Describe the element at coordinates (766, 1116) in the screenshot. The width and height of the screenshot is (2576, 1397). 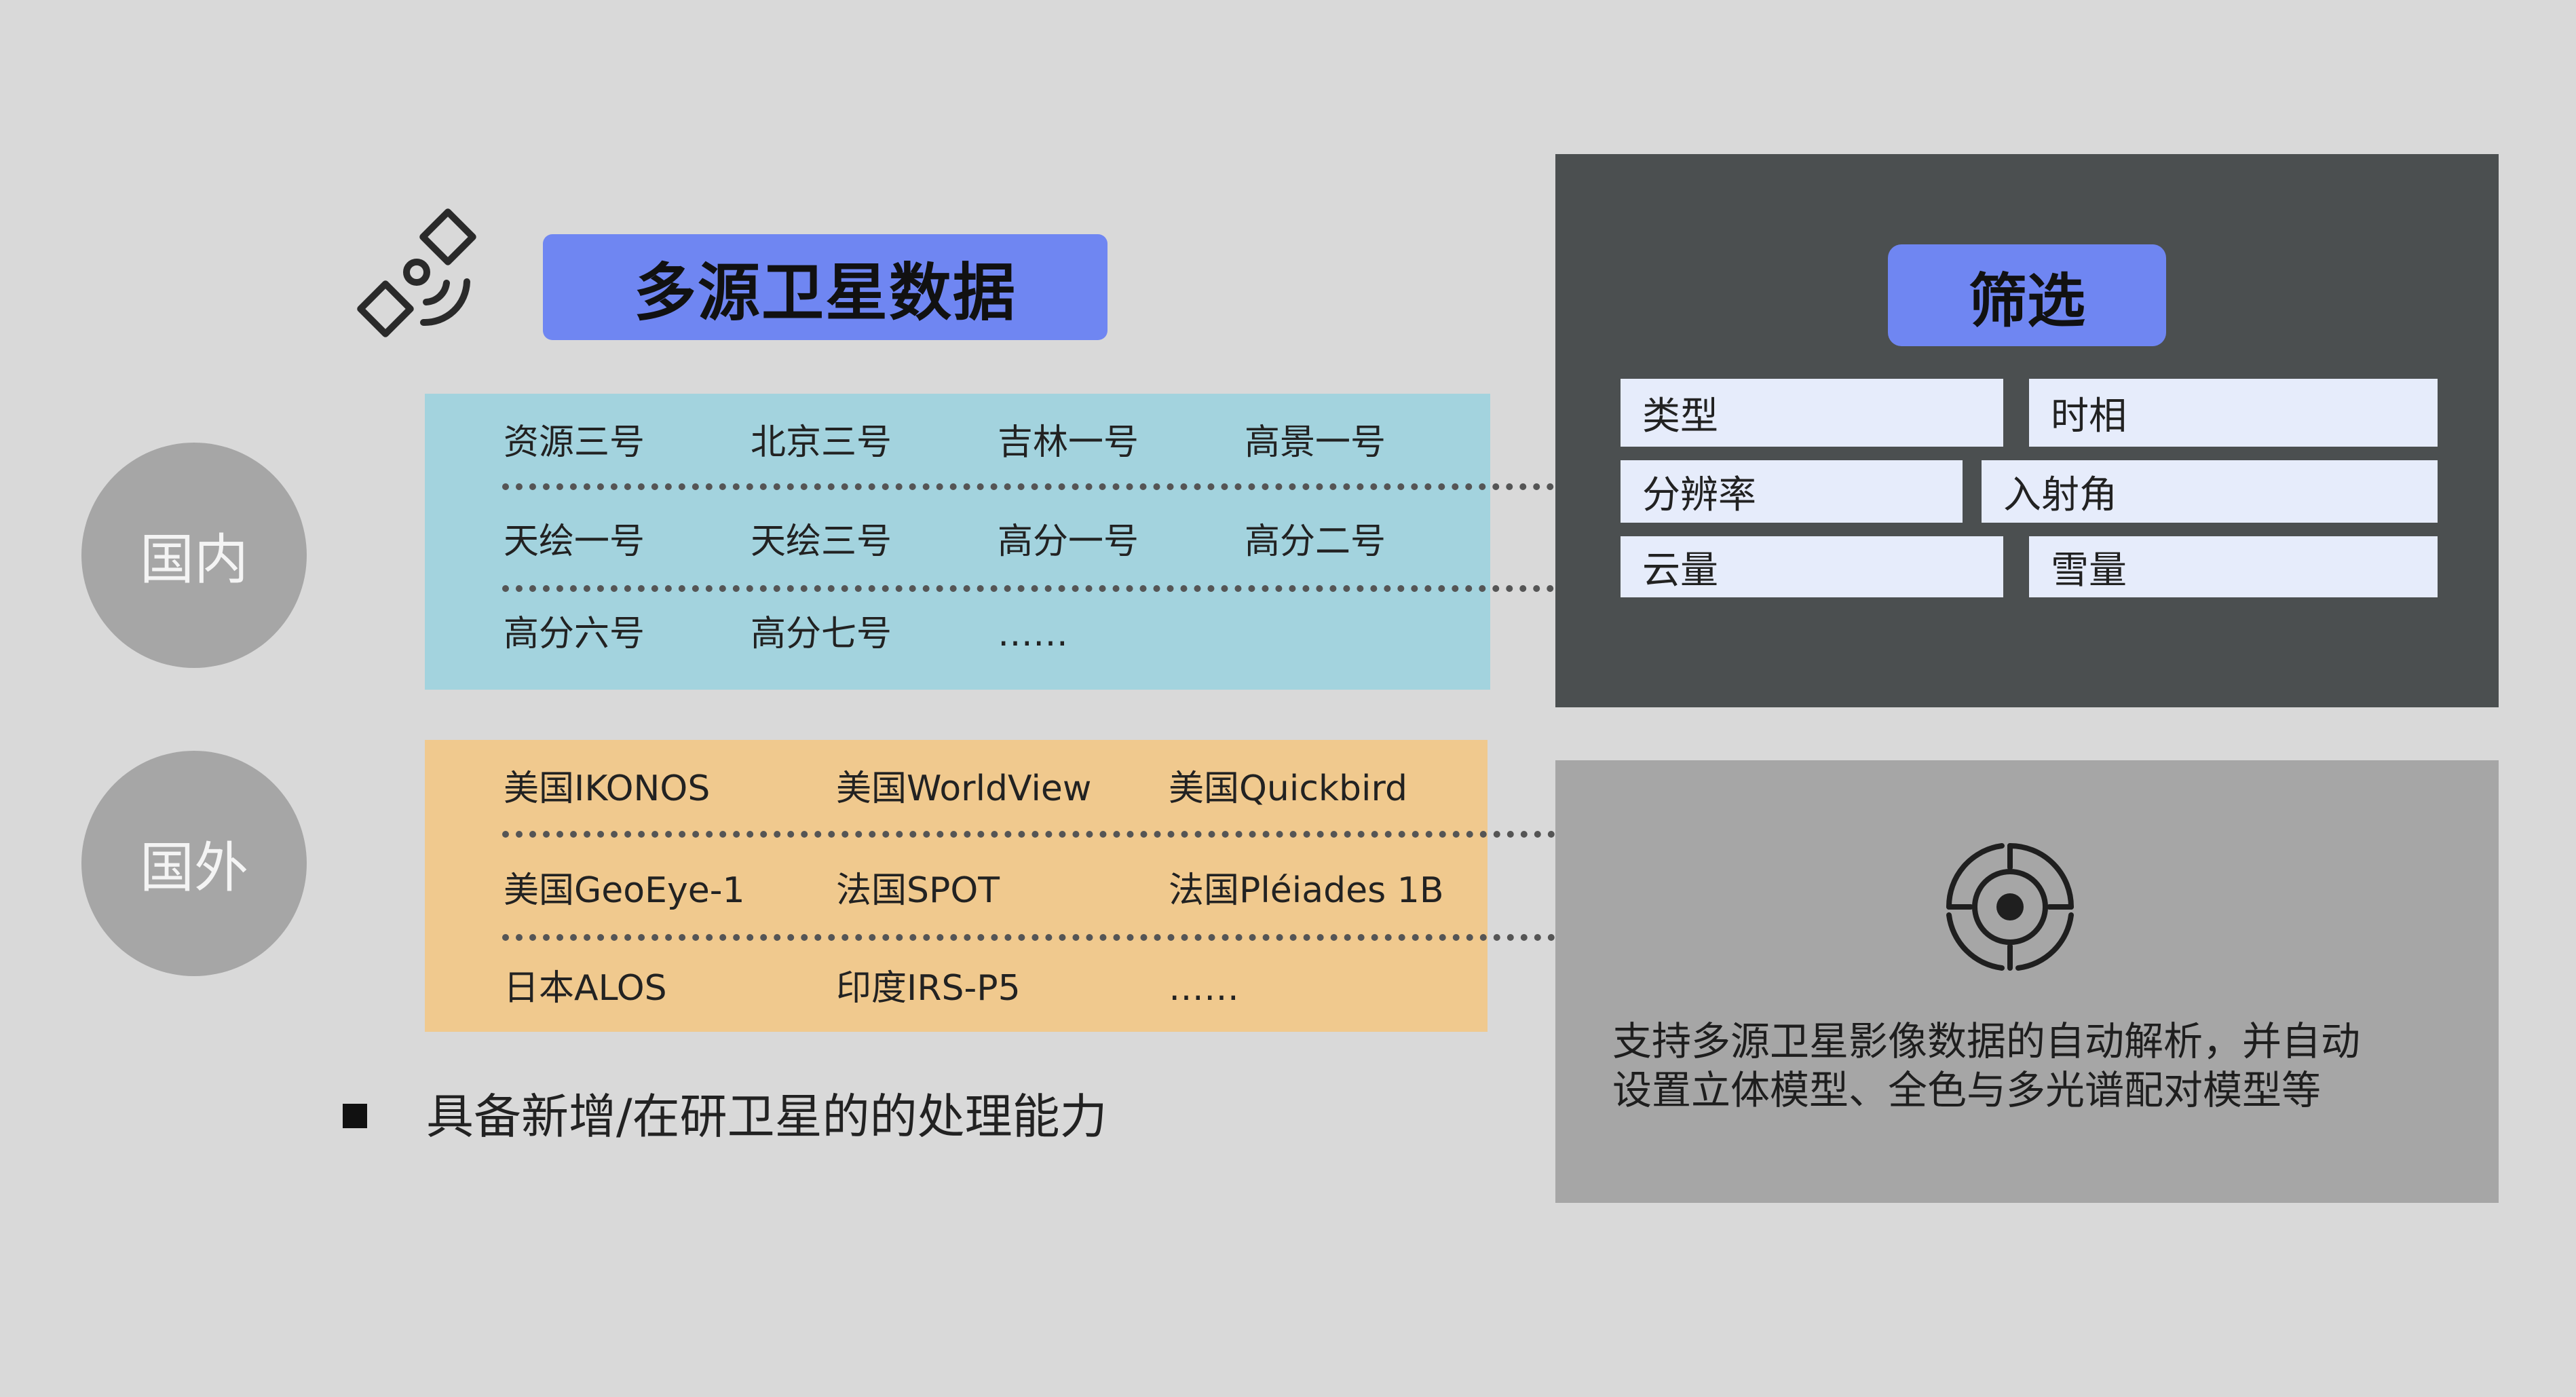
I see `capability-note: 具备新增/在研卫星的的处理能力` at that location.